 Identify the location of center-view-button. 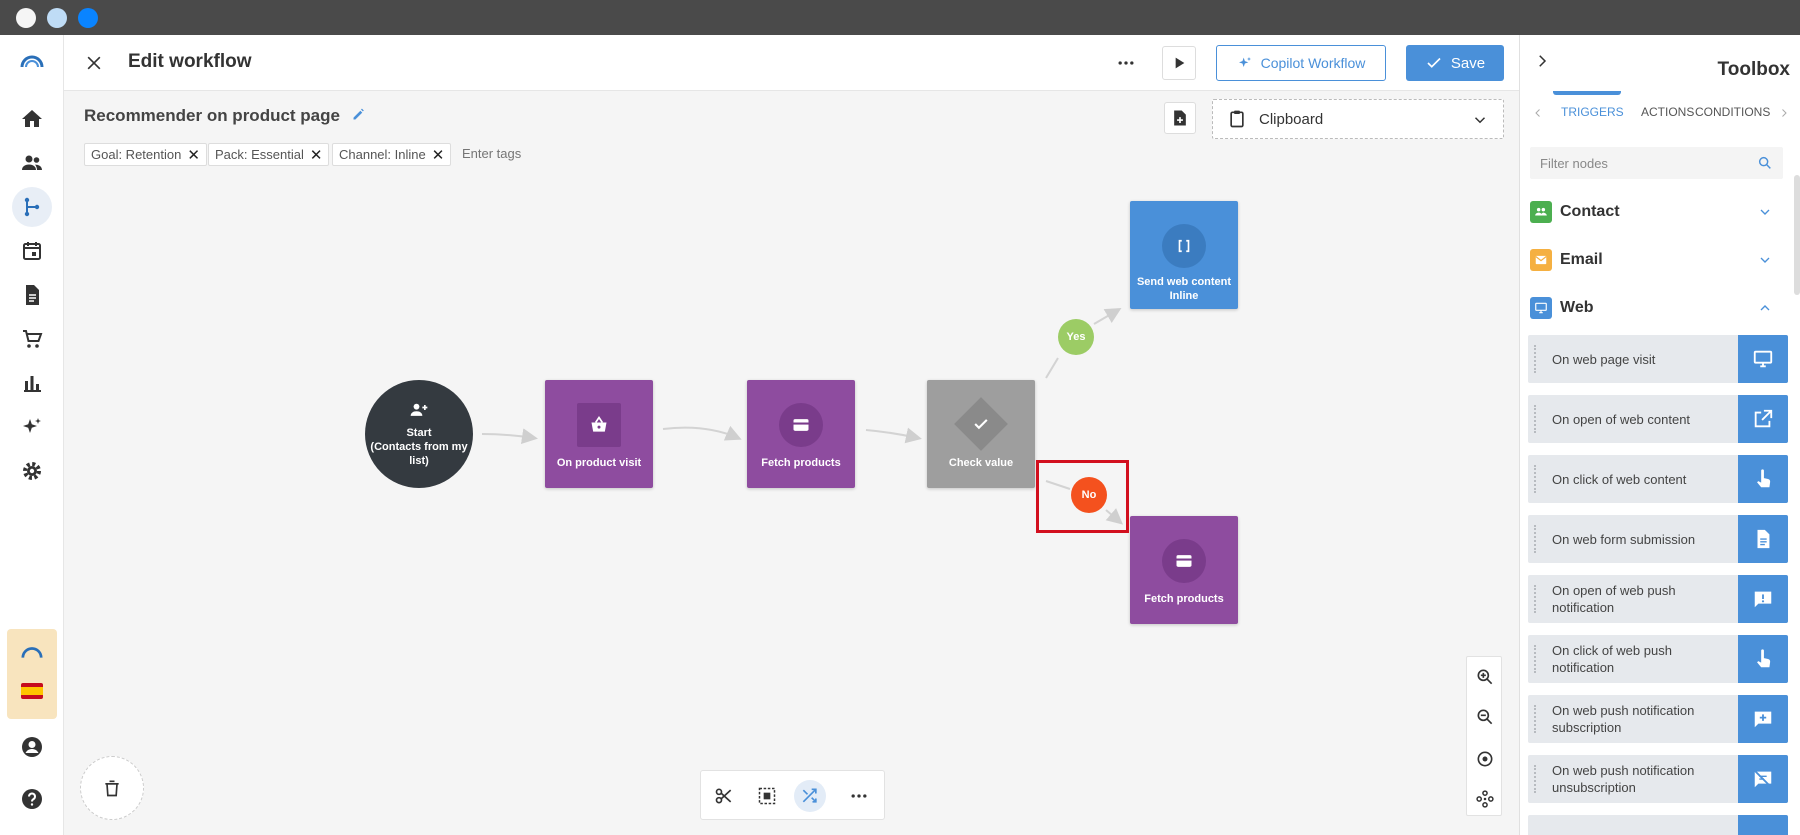
(1485, 759).